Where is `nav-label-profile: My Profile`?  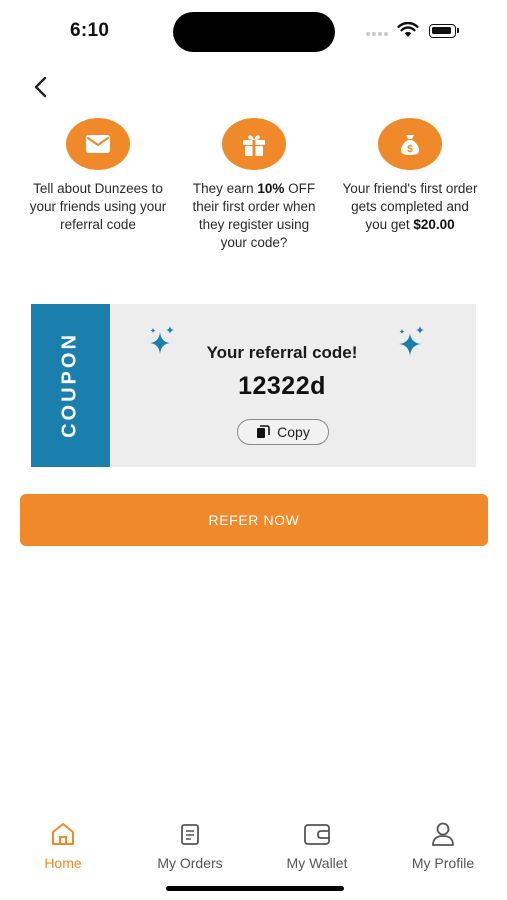
nav-label-profile: My Profile is located at coordinates (443, 863).